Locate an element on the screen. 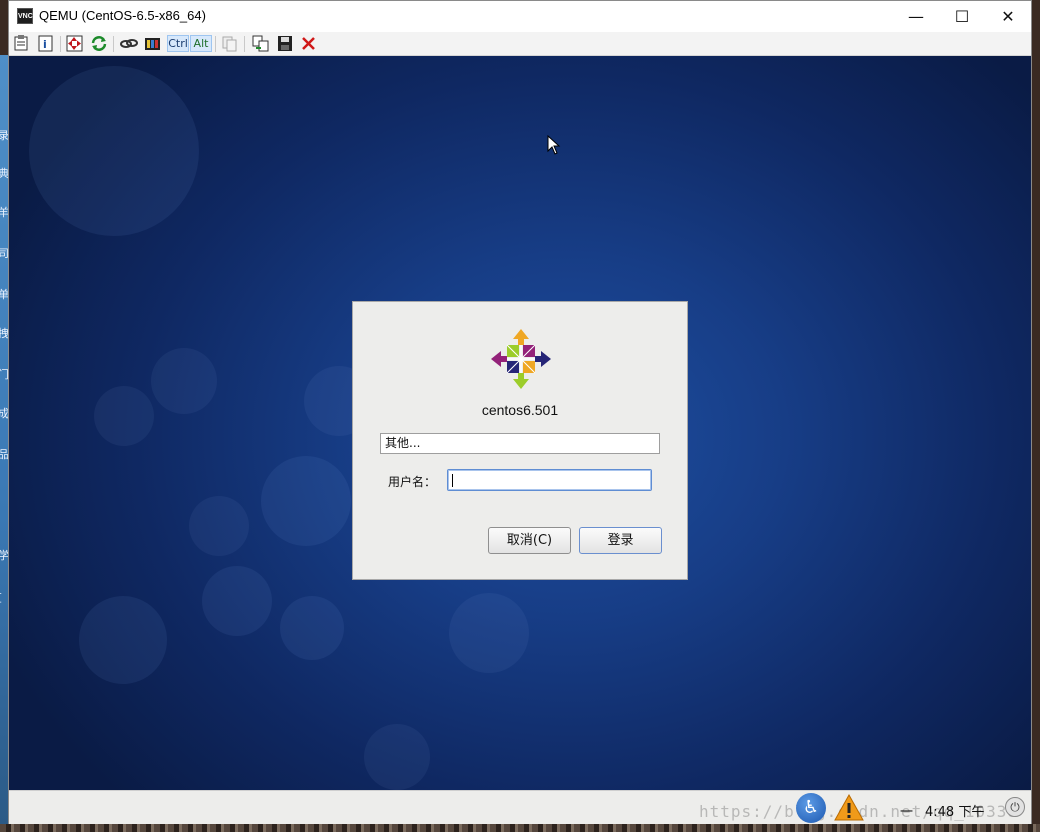 This screenshot has height=832, width=1040. title-bar: VNC QEMU (CentOS-6.5-x86_64) — ☐ ✕ is located at coordinates (520, 16).